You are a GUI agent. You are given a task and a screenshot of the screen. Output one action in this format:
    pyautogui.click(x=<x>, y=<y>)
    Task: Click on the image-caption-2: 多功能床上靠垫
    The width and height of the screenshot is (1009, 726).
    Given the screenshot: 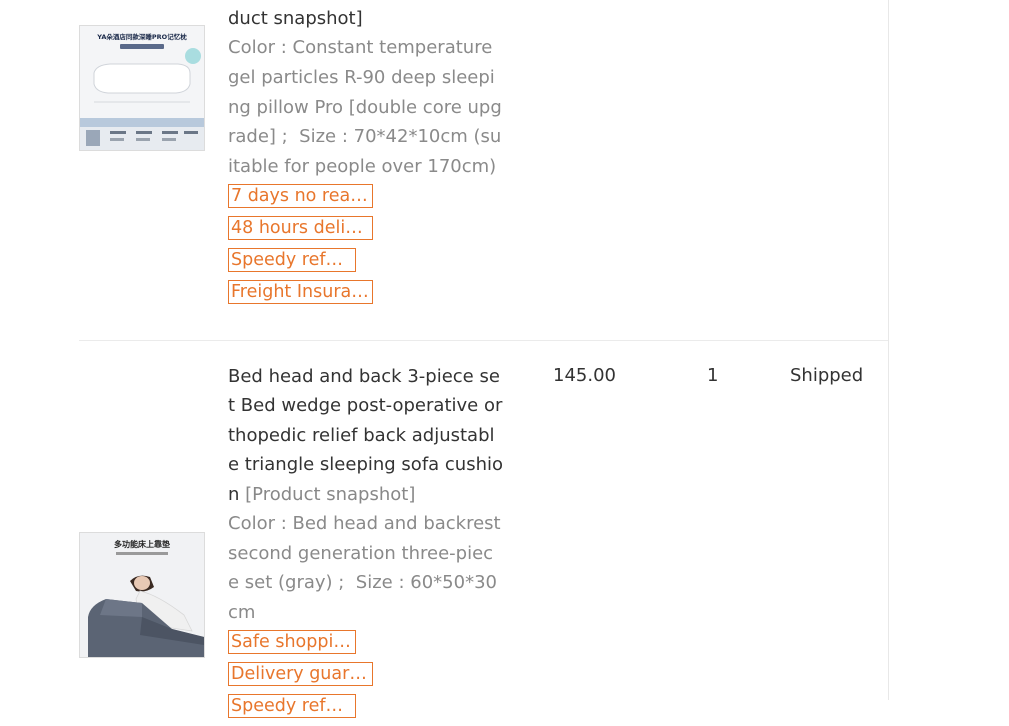 What is the action you would take?
    pyautogui.click(x=142, y=544)
    